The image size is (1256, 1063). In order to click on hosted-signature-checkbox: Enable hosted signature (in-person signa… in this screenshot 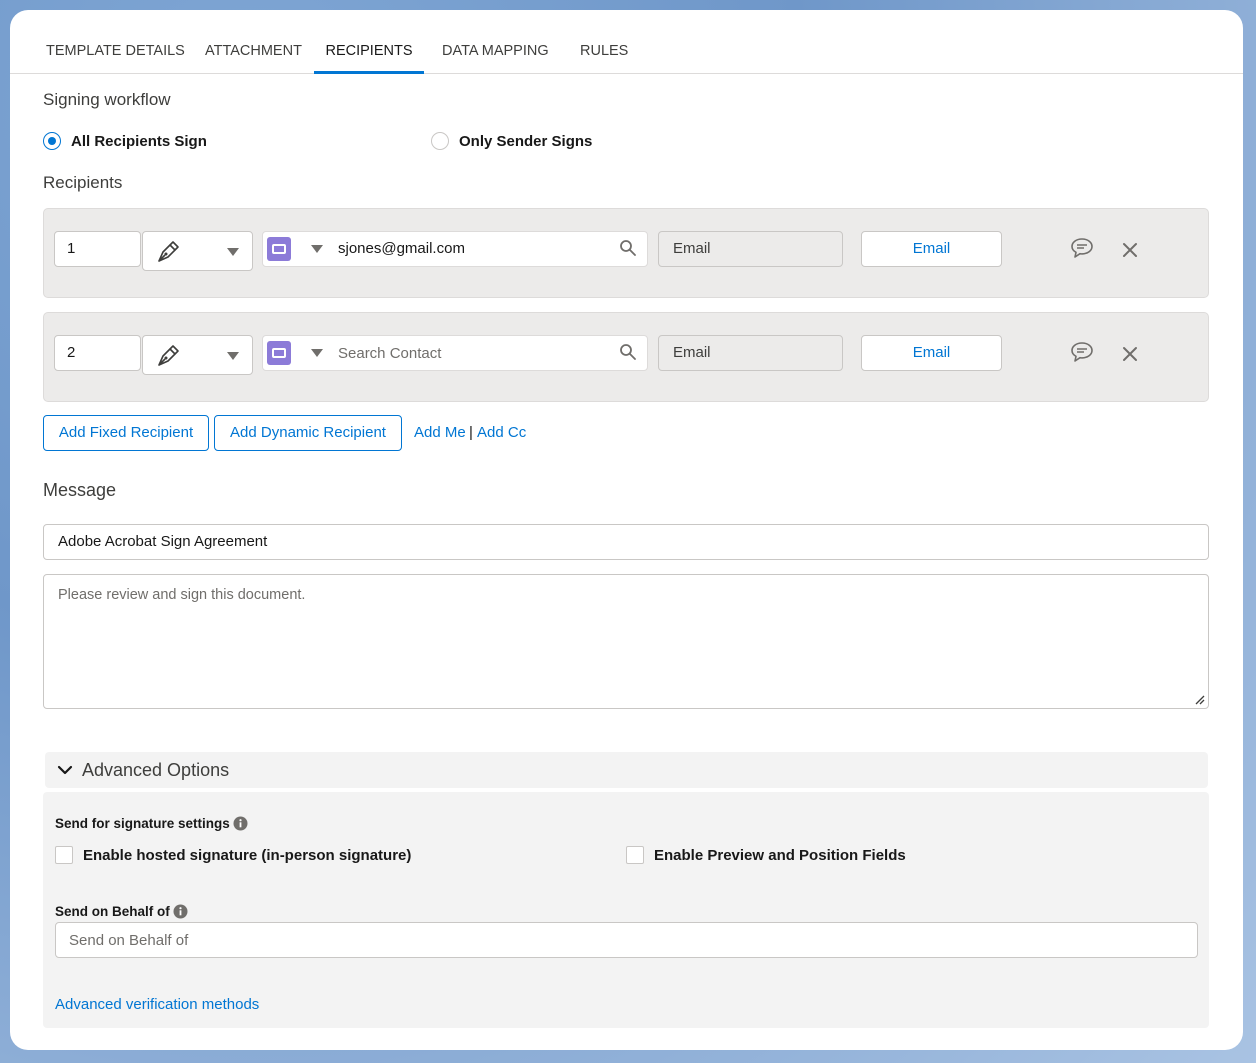, I will do `click(233, 855)`.